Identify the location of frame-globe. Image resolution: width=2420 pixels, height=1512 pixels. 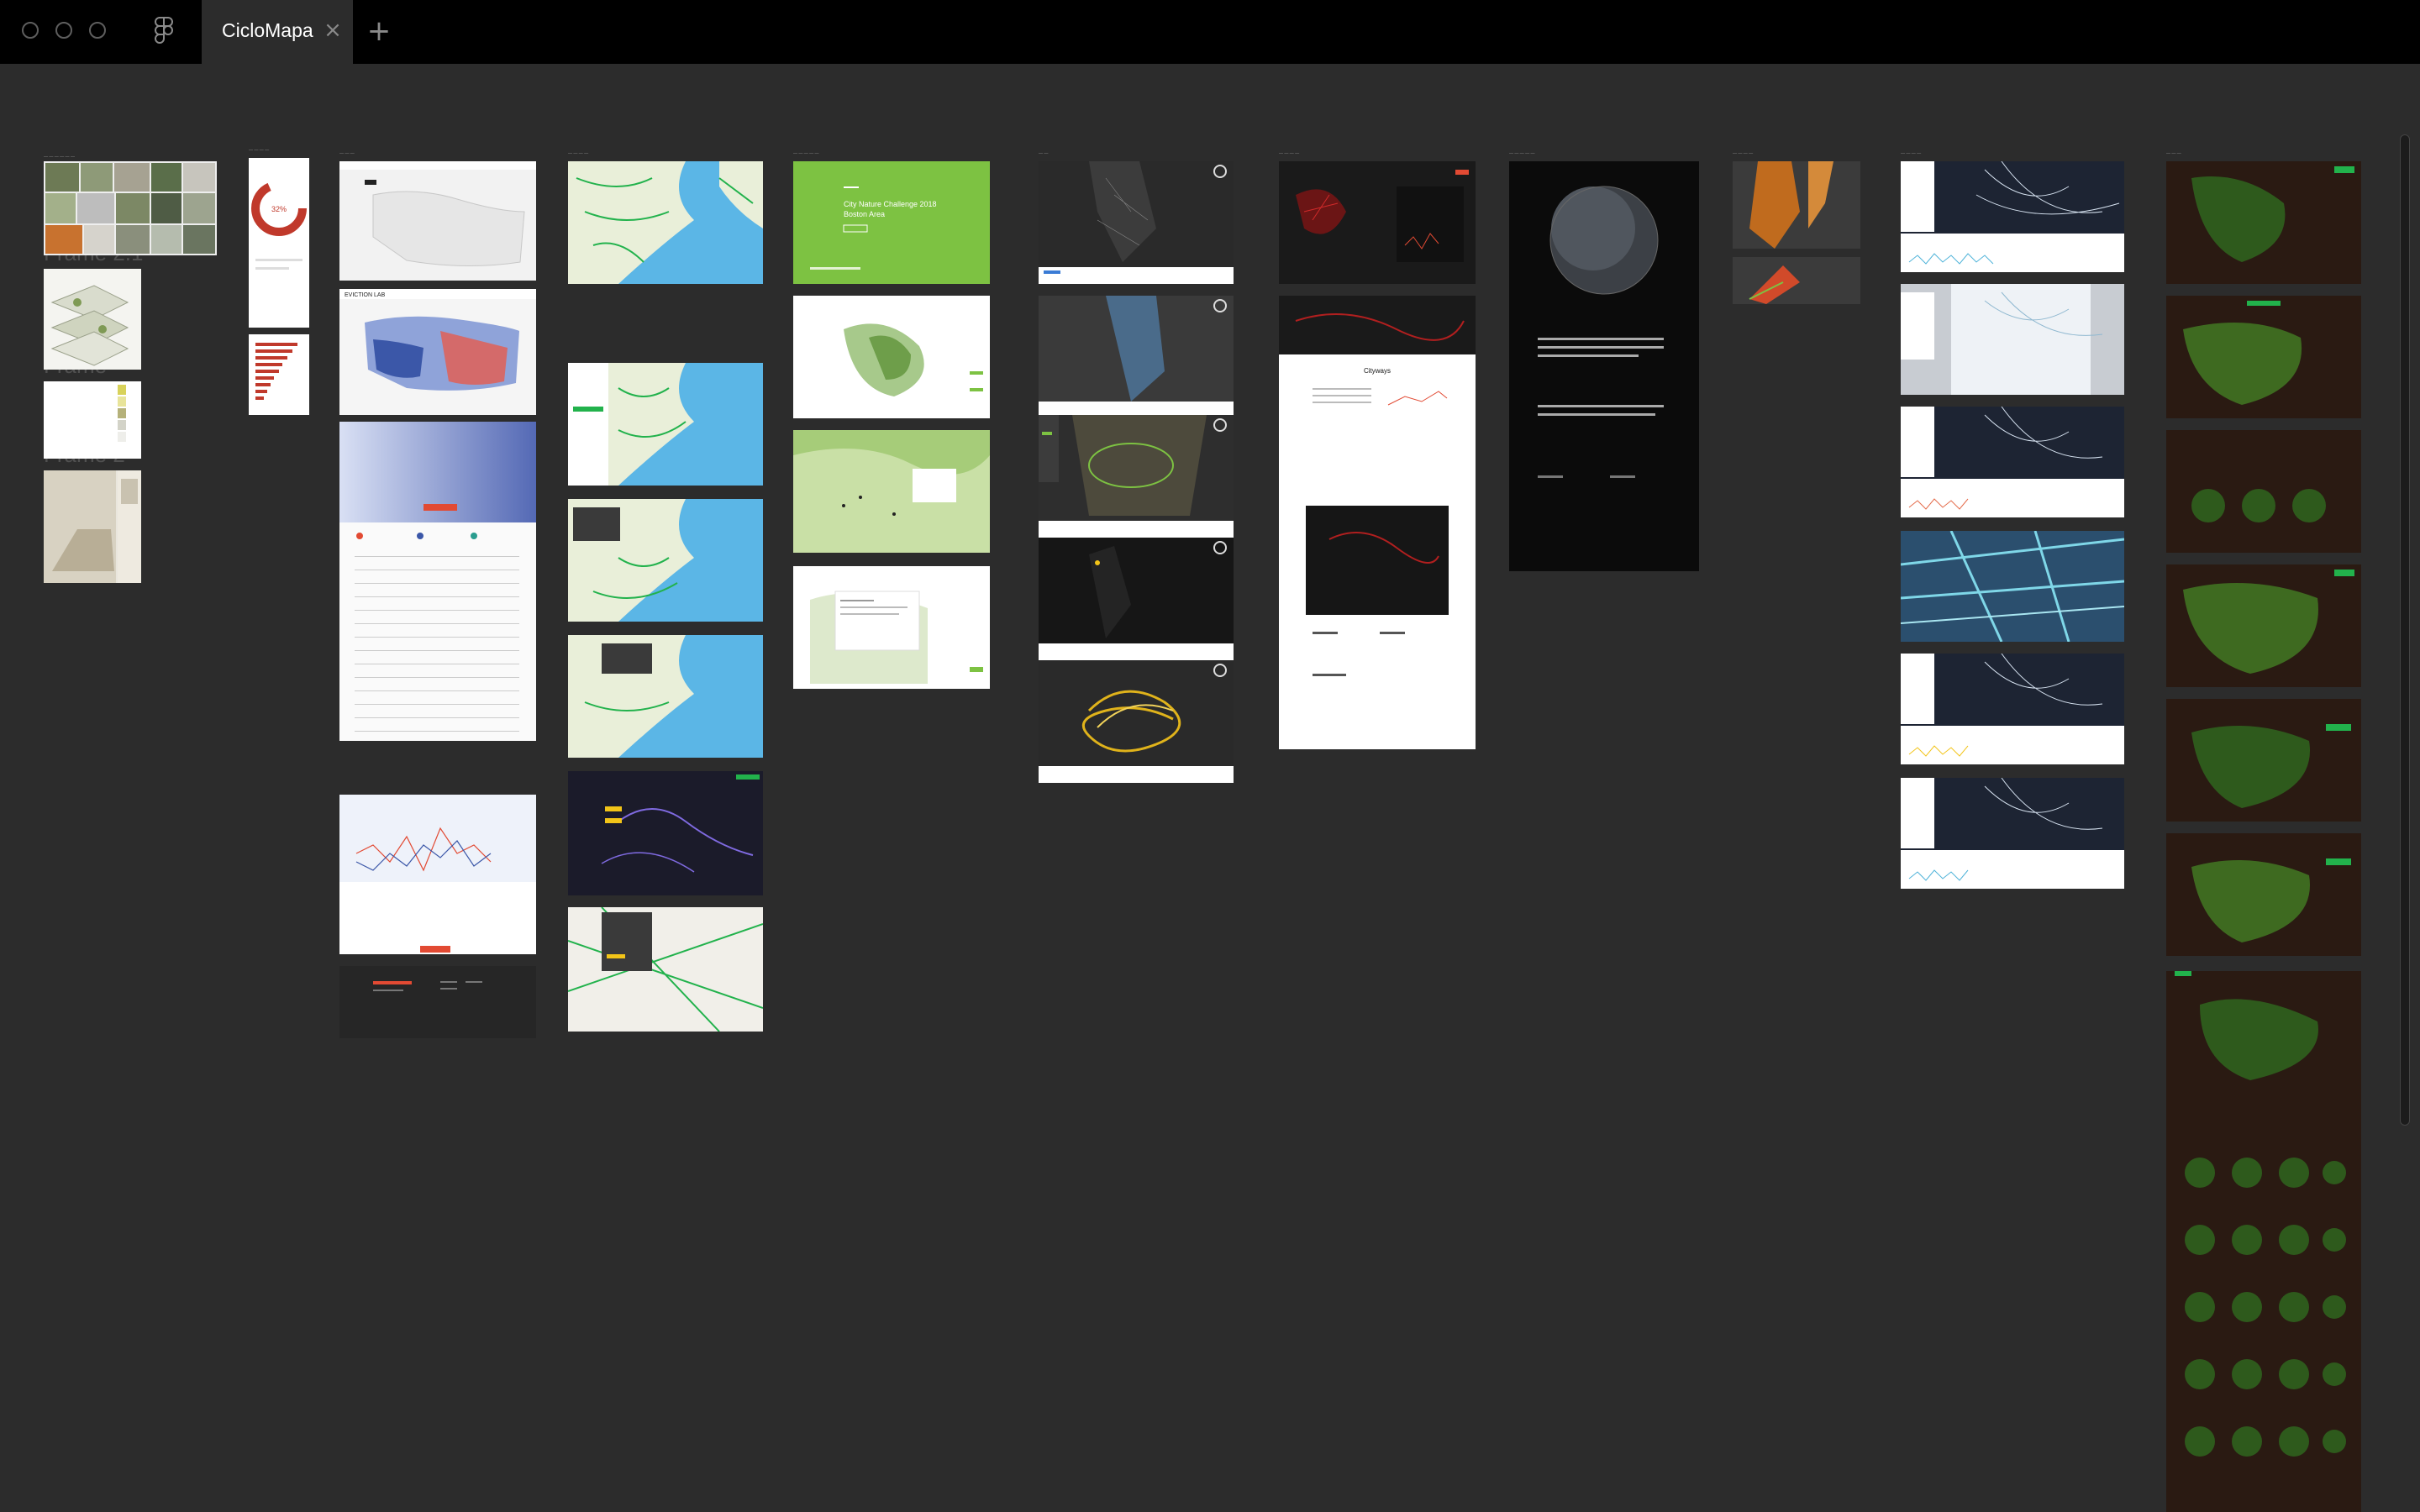
(1604, 366).